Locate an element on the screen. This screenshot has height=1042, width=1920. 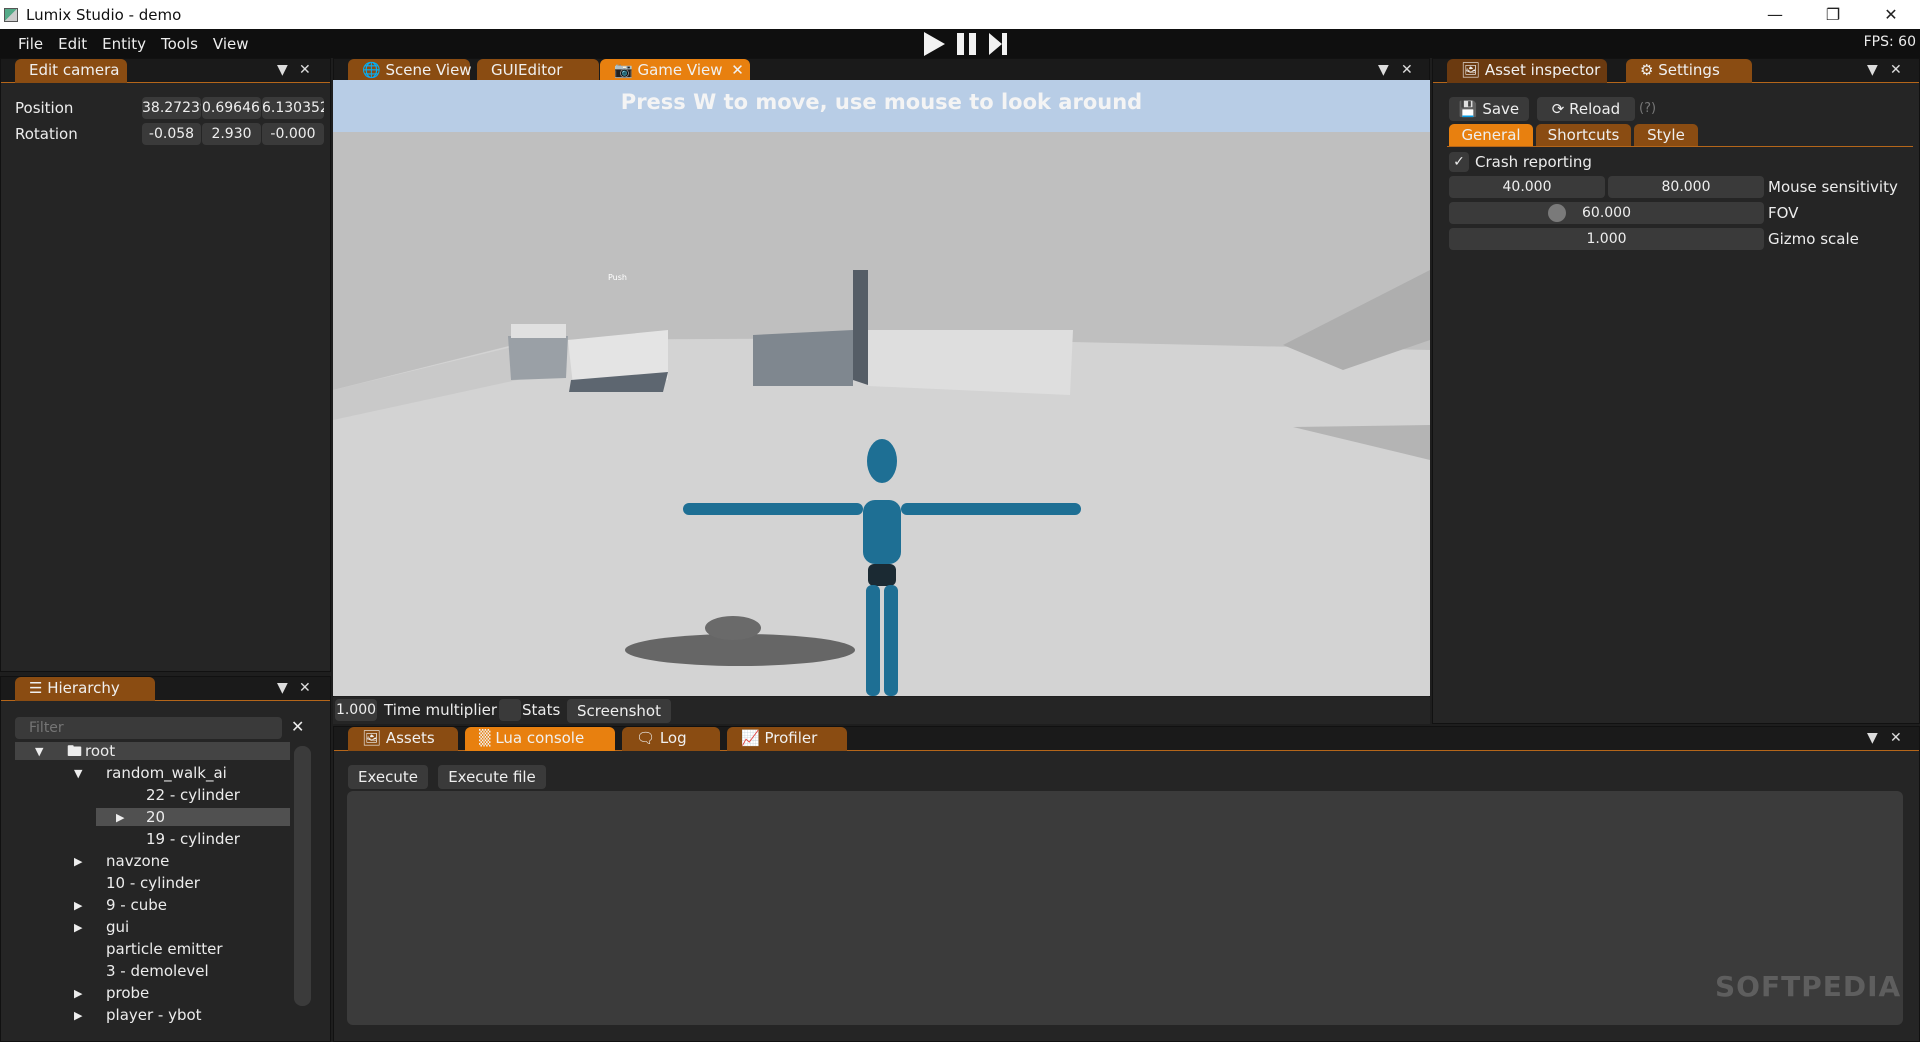
tab-settings: ⚙ Settings is located at coordinates (1689, 71).